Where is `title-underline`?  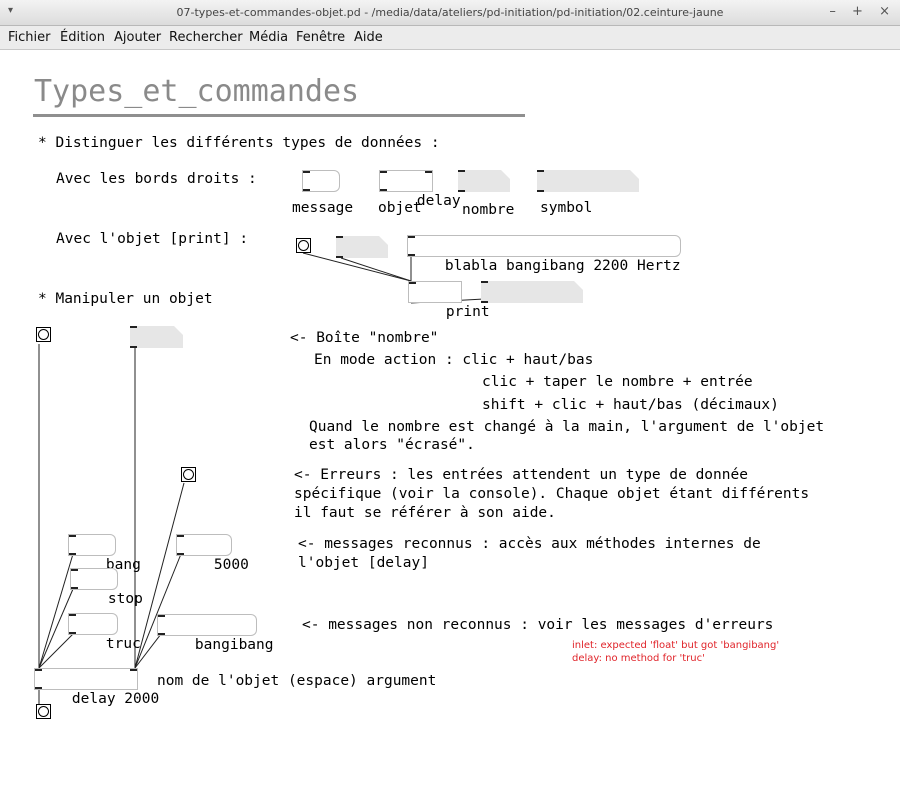
title-underline is located at coordinates (279, 115).